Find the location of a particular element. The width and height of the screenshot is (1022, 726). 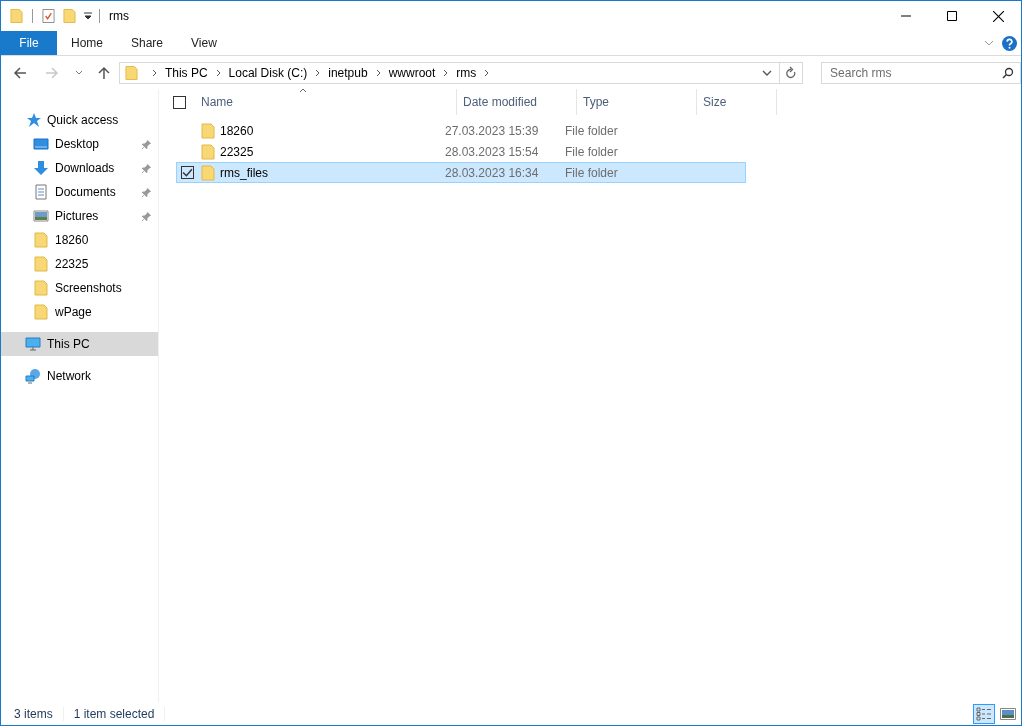

sidebar-item: 22325 is located at coordinates (79, 264).